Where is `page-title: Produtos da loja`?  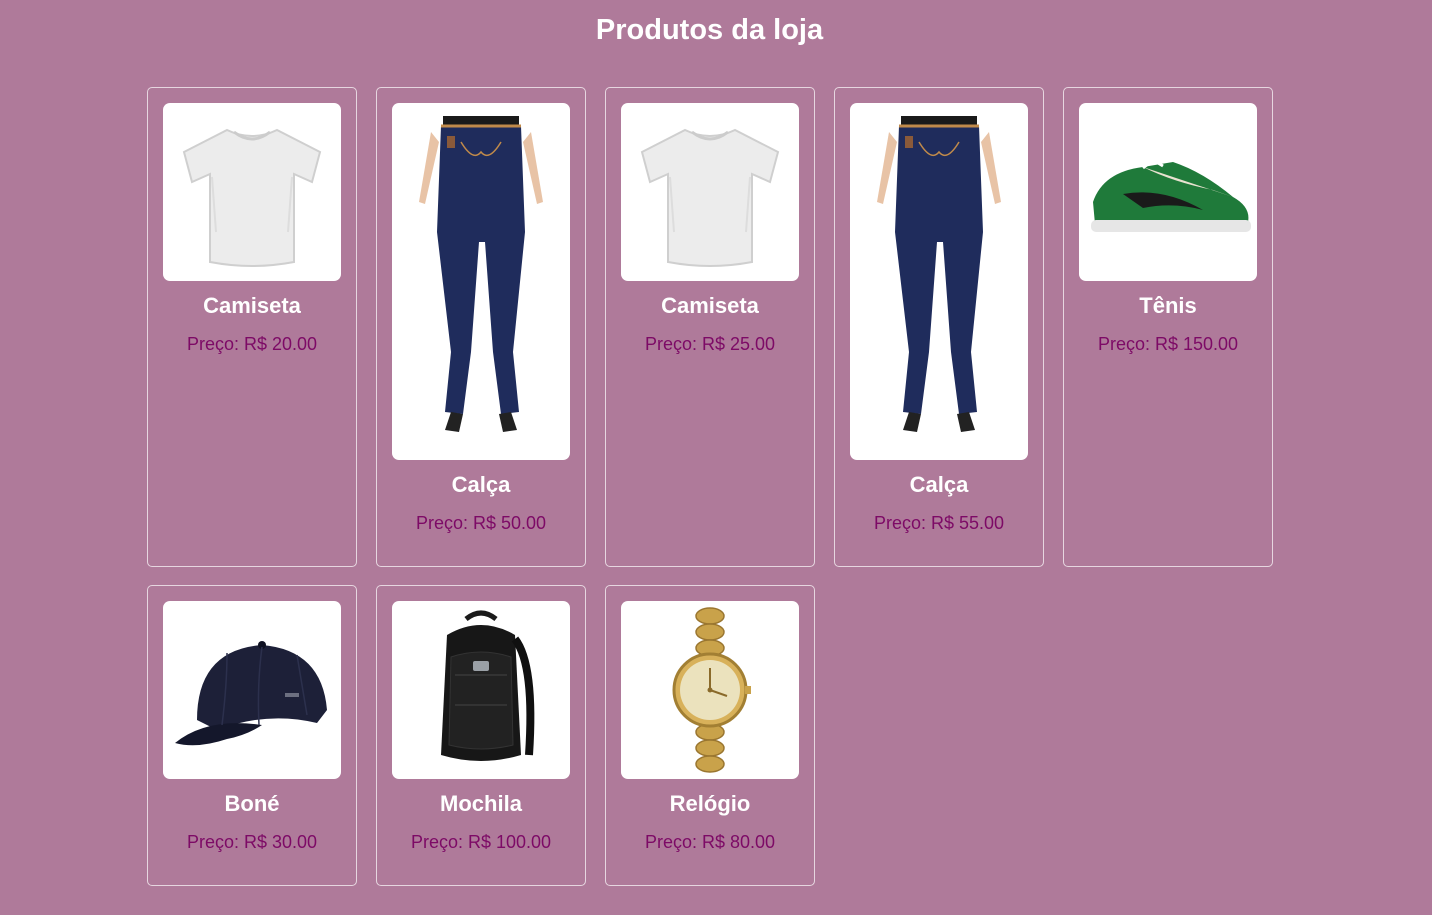 page-title: Produtos da loja is located at coordinates (709, 30).